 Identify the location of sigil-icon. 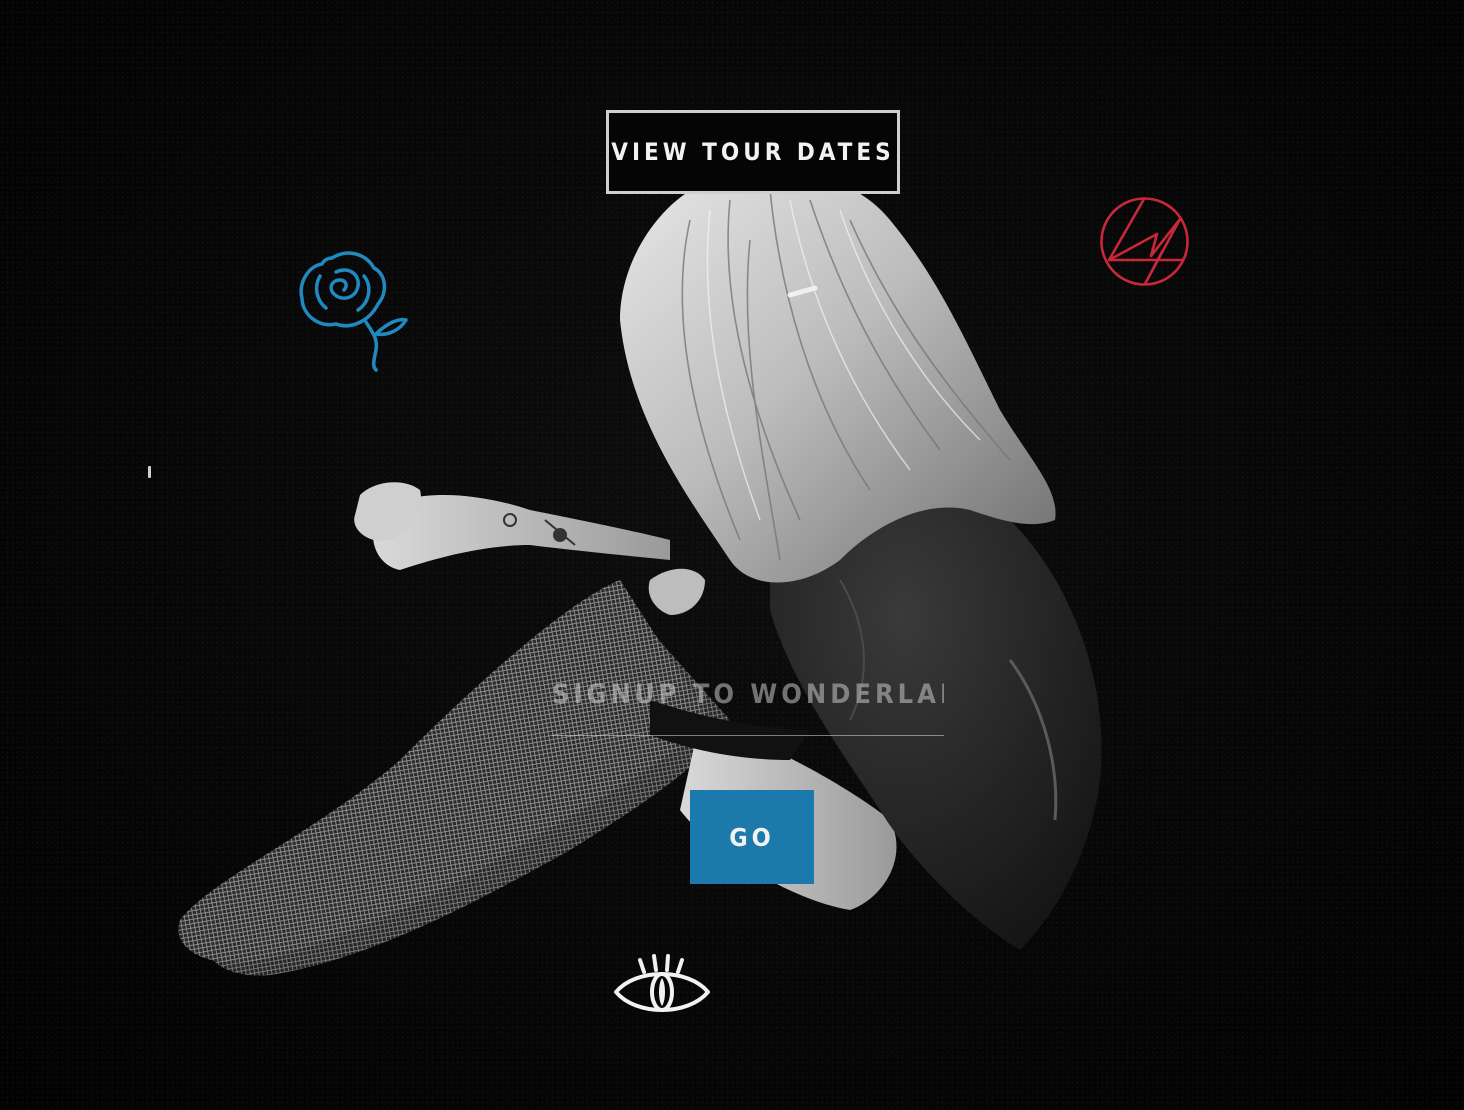
(1144, 241).